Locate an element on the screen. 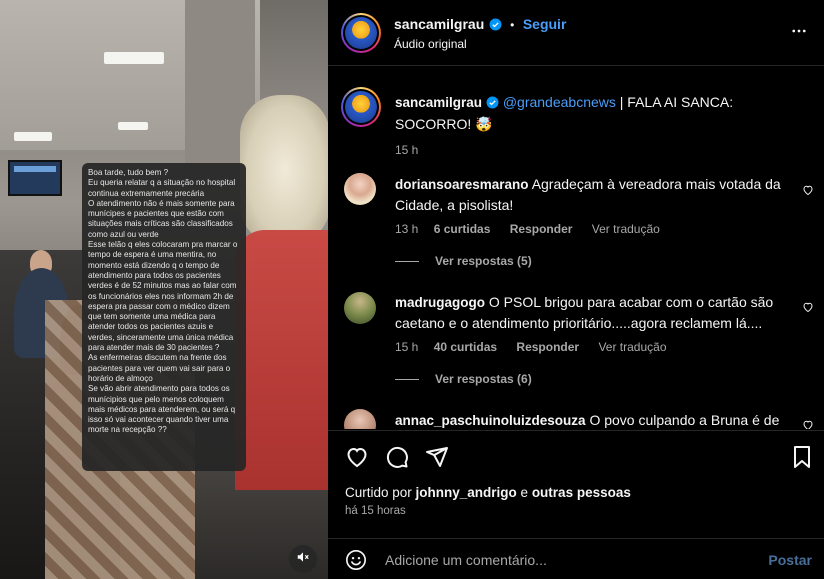 The image size is (824, 579). liked-by-middle: e is located at coordinates (524, 492).